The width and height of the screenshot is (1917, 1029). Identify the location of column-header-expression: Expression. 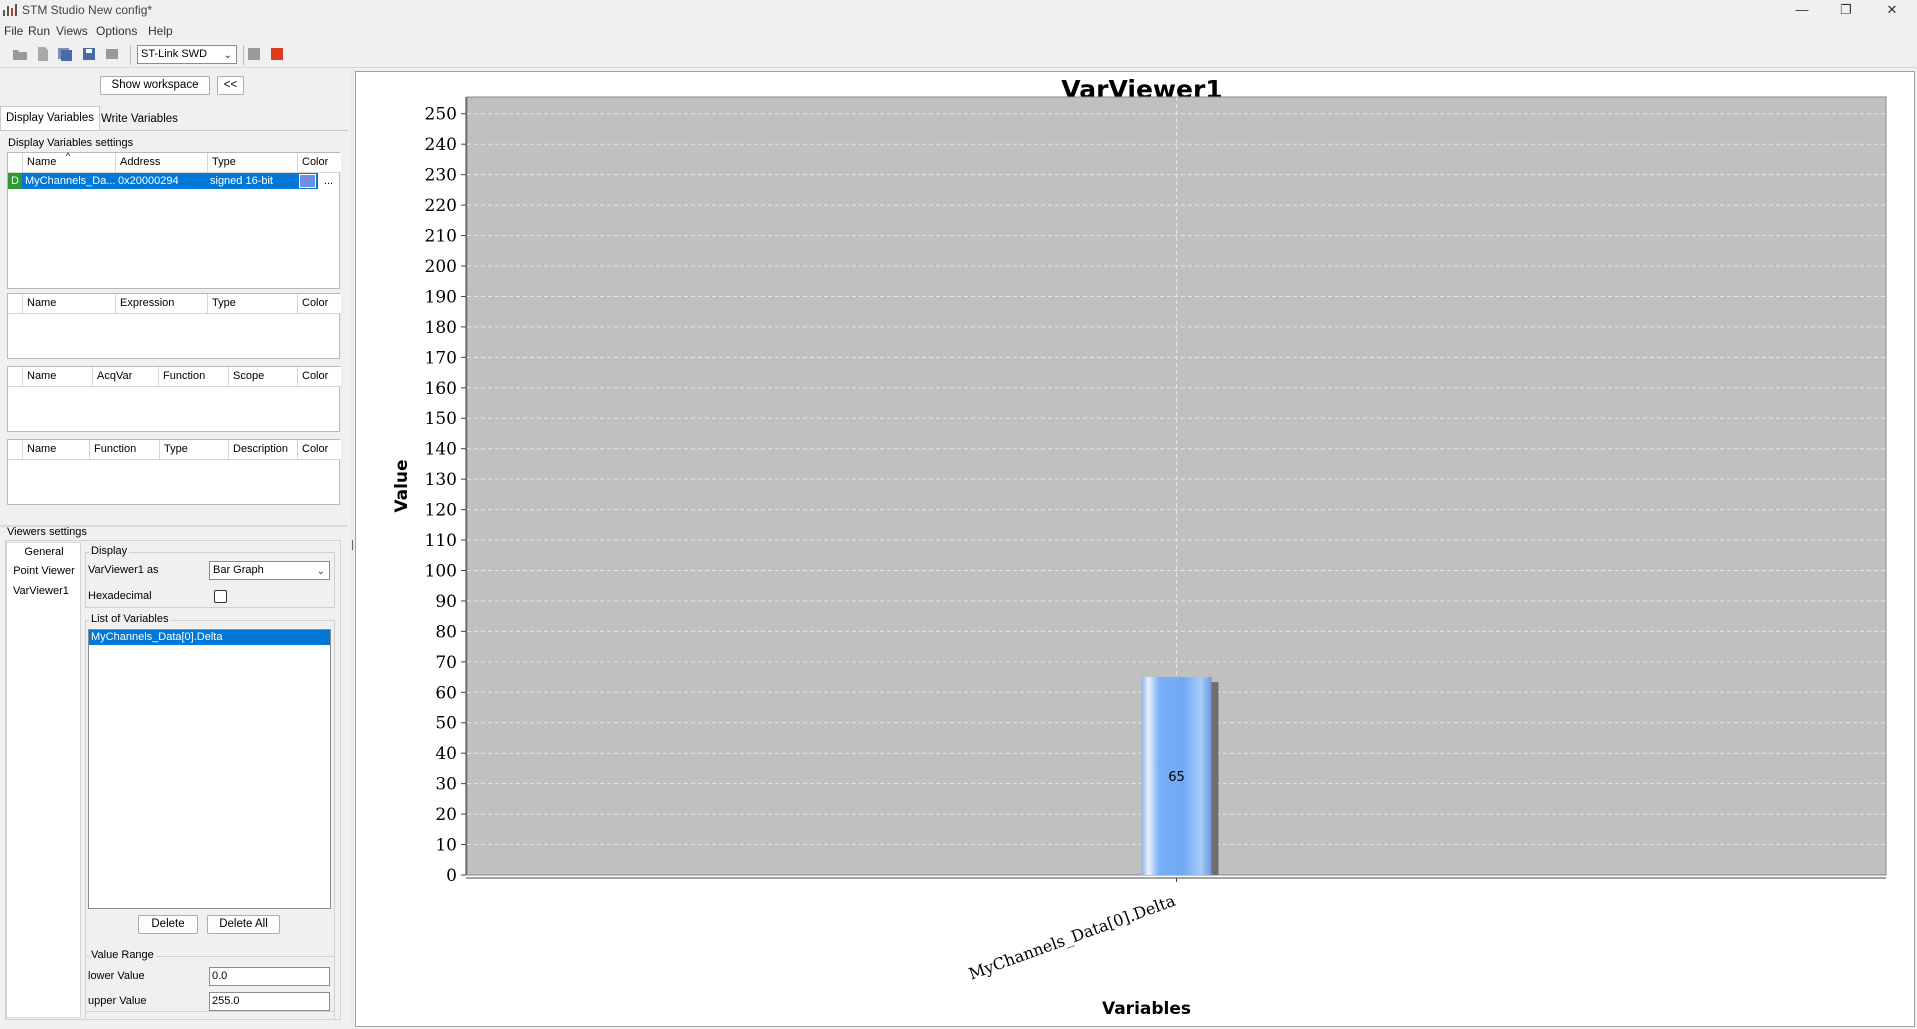
(162, 304).